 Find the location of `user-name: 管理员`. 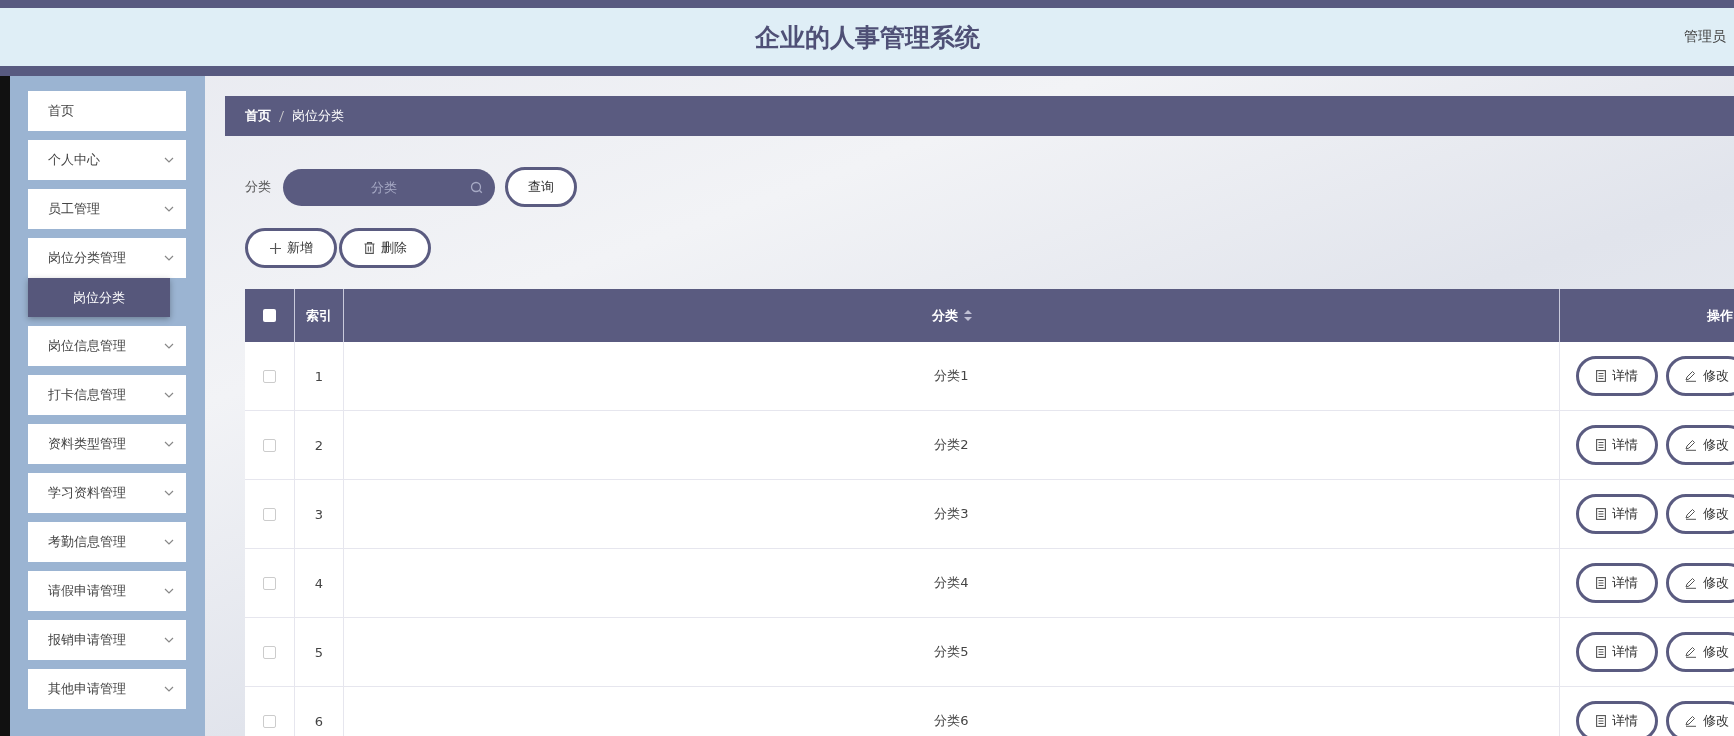

user-name: 管理员 is located at coordinates (1705, 37).